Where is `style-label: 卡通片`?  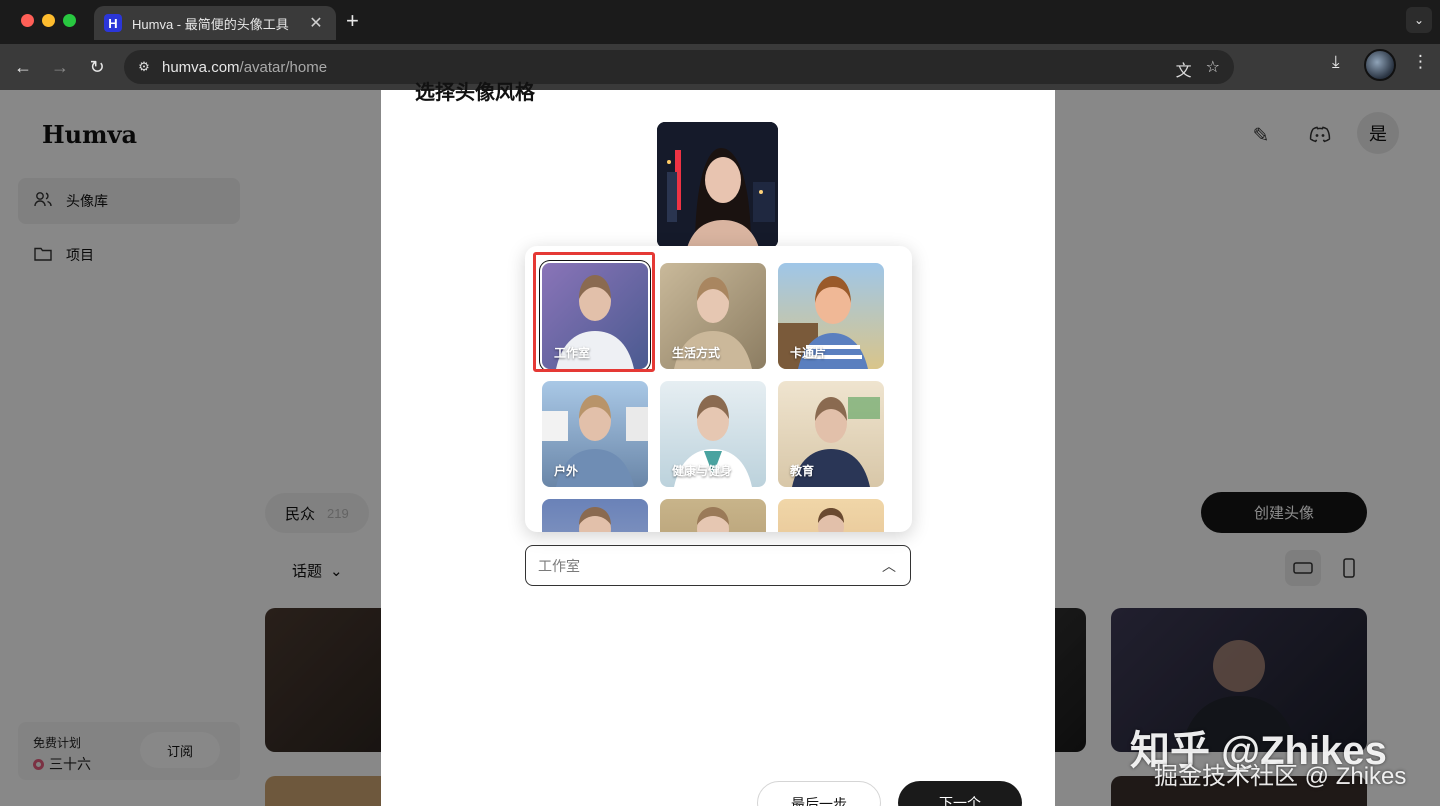 style-label: 卡通片 is located at coordinates (808, 353).